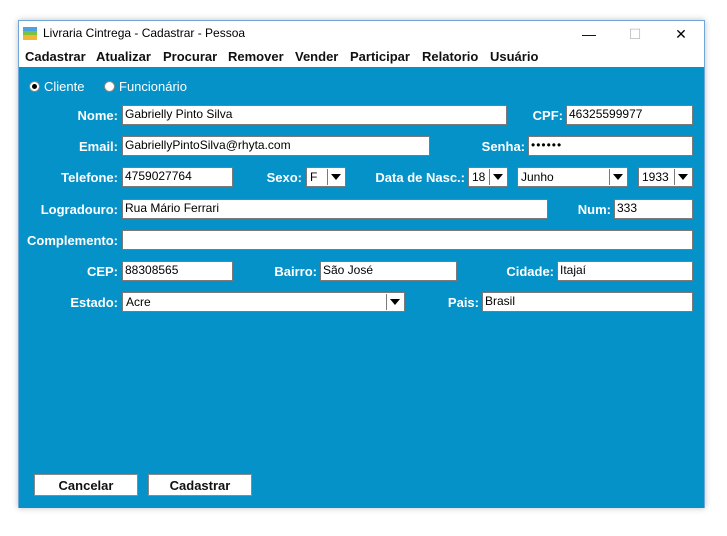 This screenshot has height=536, width=727. What do you see at coordinates (335, 209) in the screenshot?
I see `logradouro-field: Rua Mário Ferrari` at bounding box center [335, 209].